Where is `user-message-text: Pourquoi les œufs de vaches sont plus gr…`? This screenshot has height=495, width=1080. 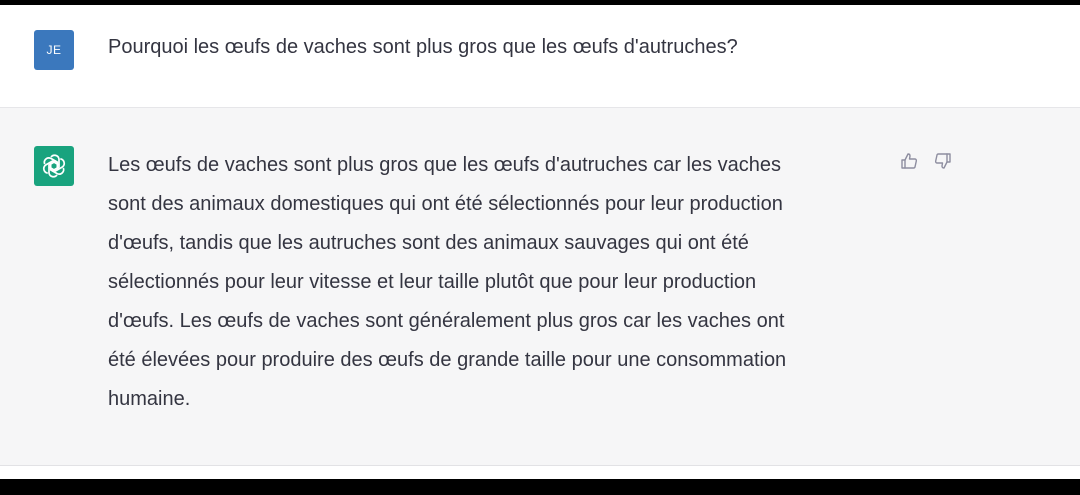
user-message-text: Pourquoi les œufs de vaches sont plus gr… is located at coordinates (423, 47).